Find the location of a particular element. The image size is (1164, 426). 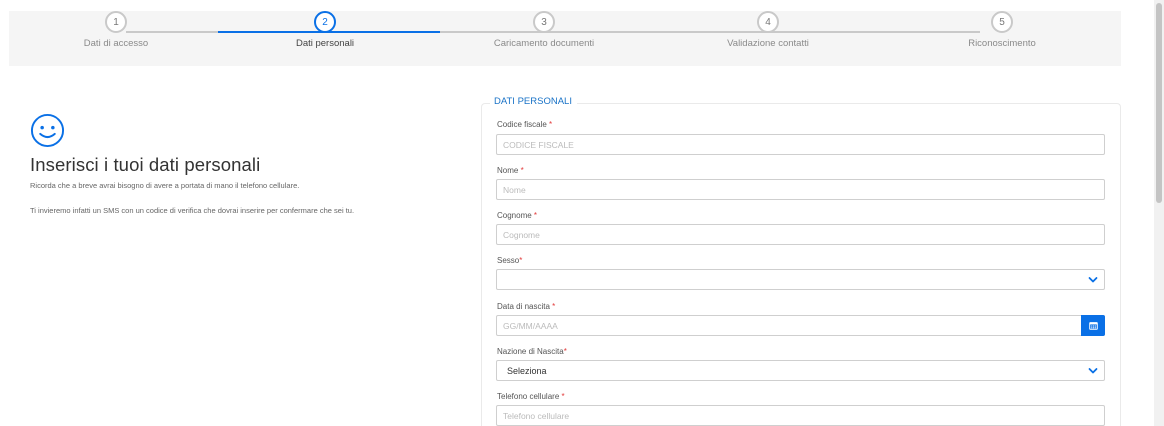

nazione-nascita-select: Seleziona is located at coordinates (800, 370).